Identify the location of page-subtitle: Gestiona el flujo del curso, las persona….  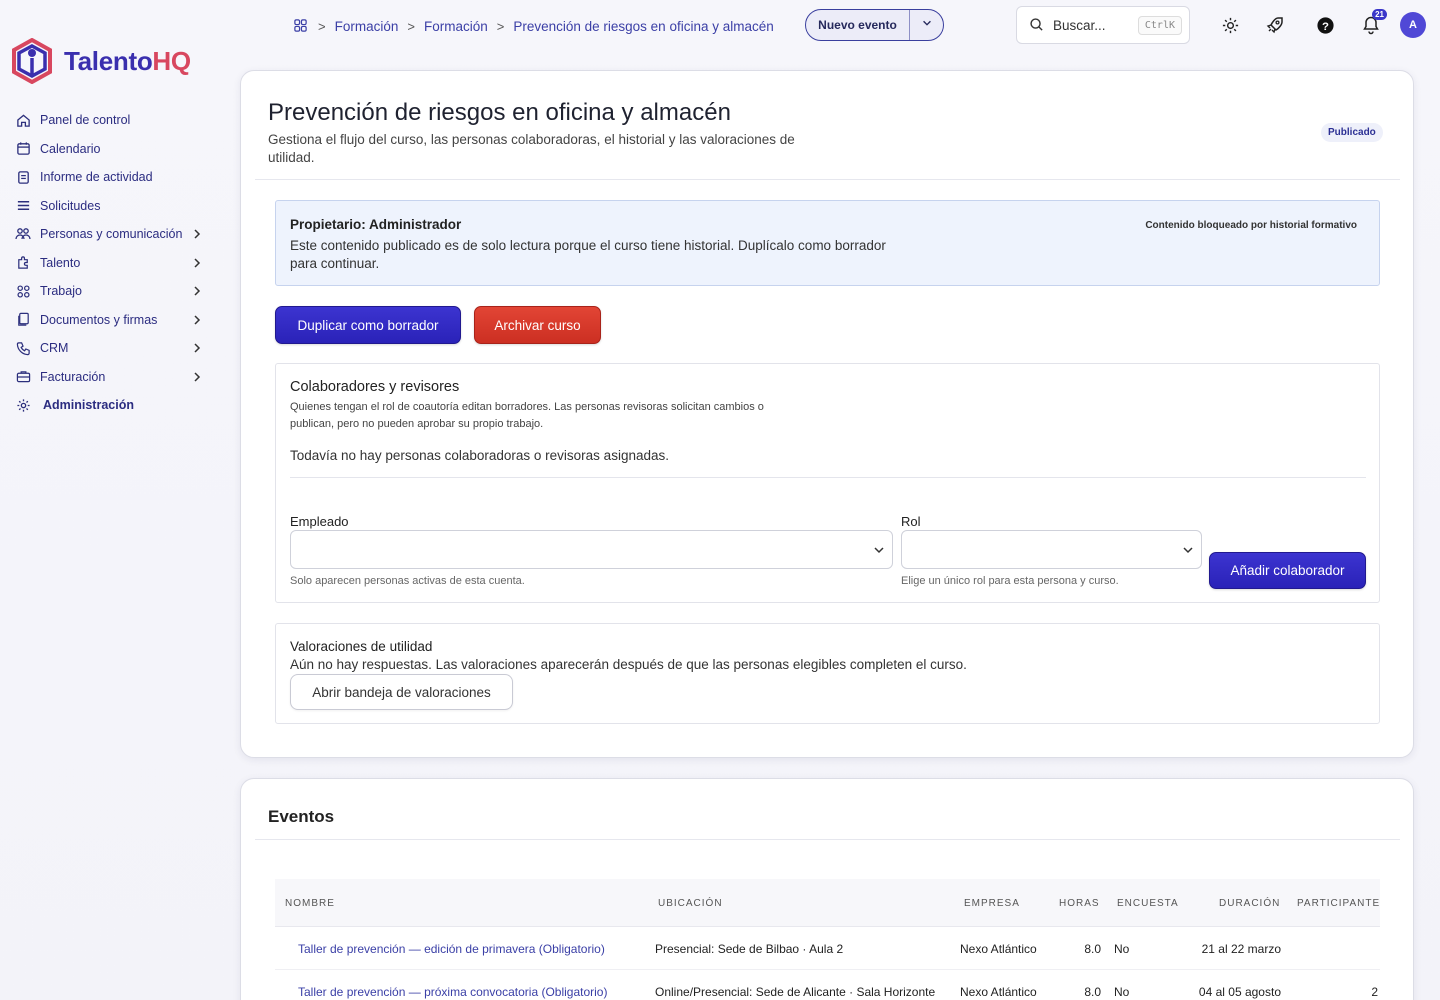
(531, 148).